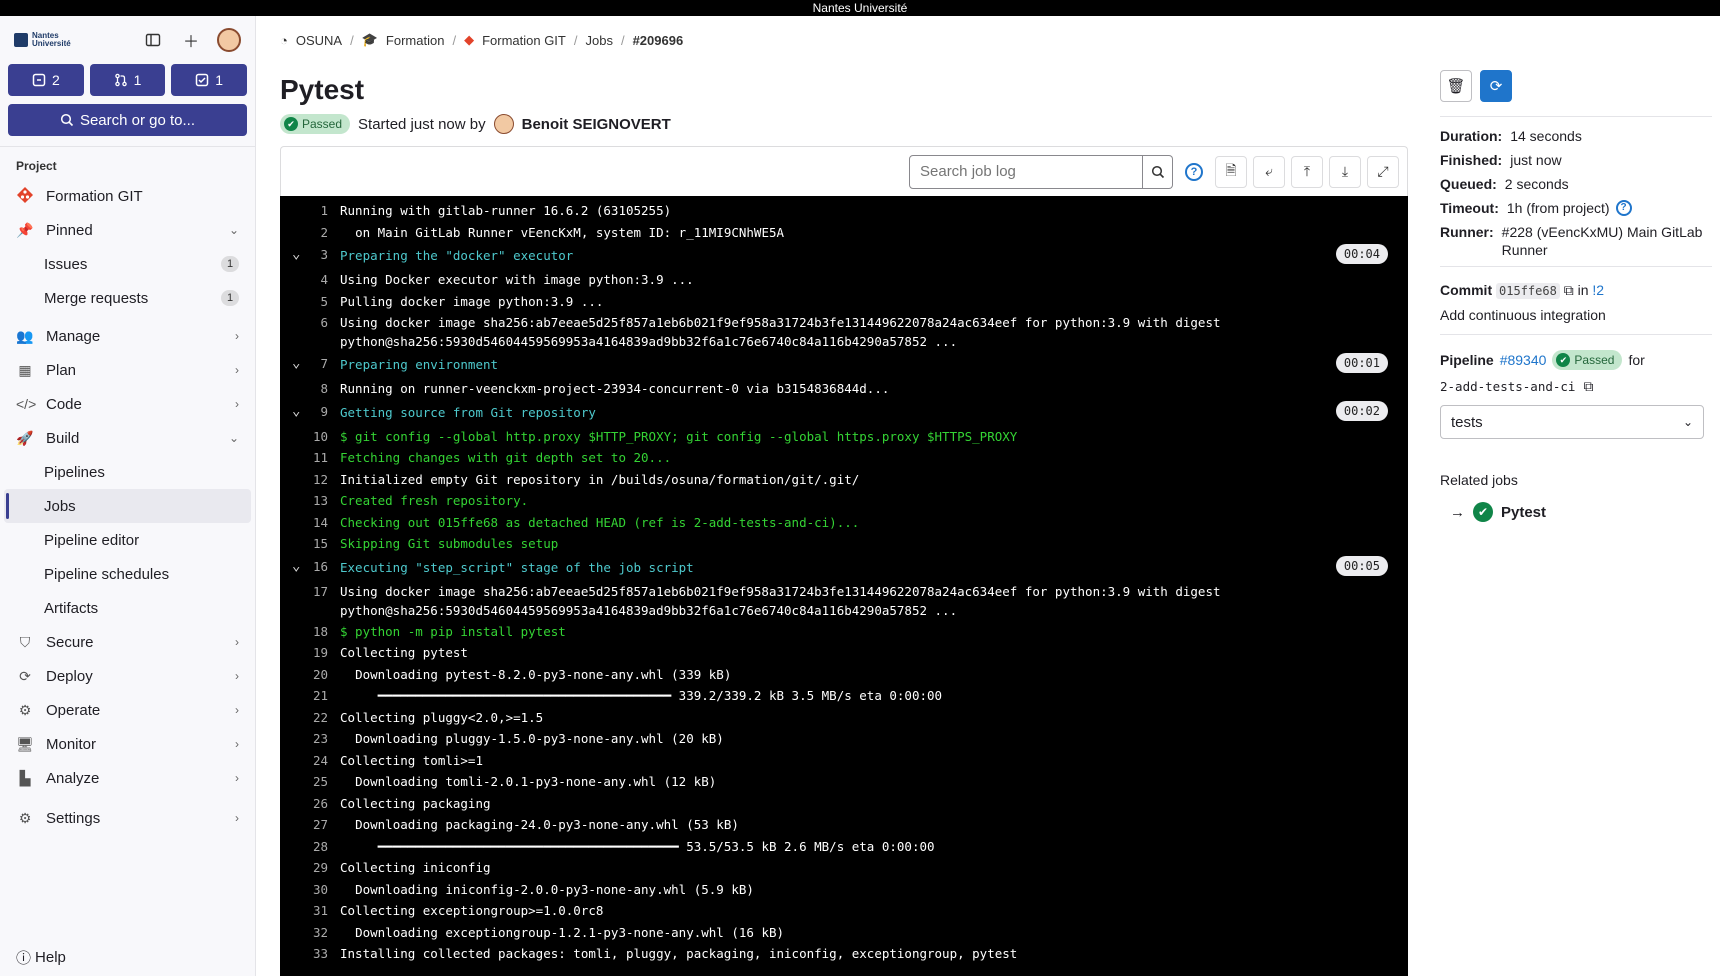 The width and height of the screenshot is (1720, 976). Describe the element at coordinates (844, 365) in the screenshot. I see `log-section-header: ⌄ 7 Preparing environment 00:01` at that location.